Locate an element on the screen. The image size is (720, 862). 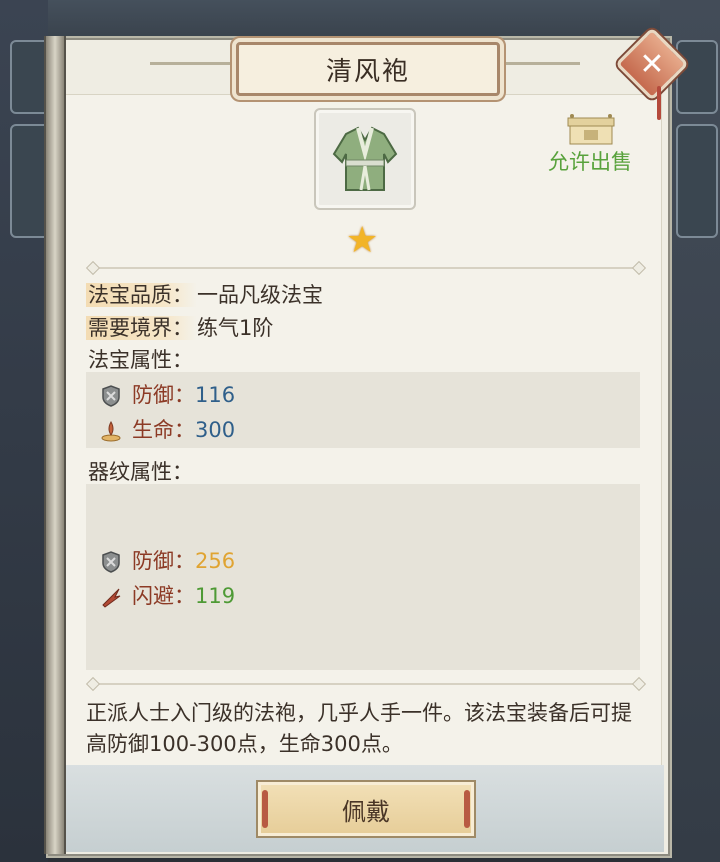
wear-button: 佩戴 is located at coordinates (366, 809).